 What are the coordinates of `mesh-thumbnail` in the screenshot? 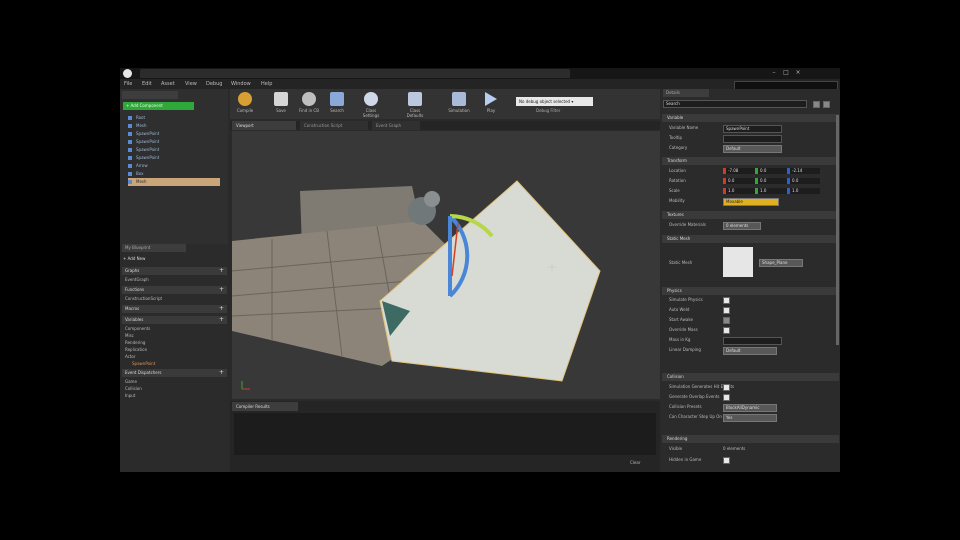 It's located at (738, 262).